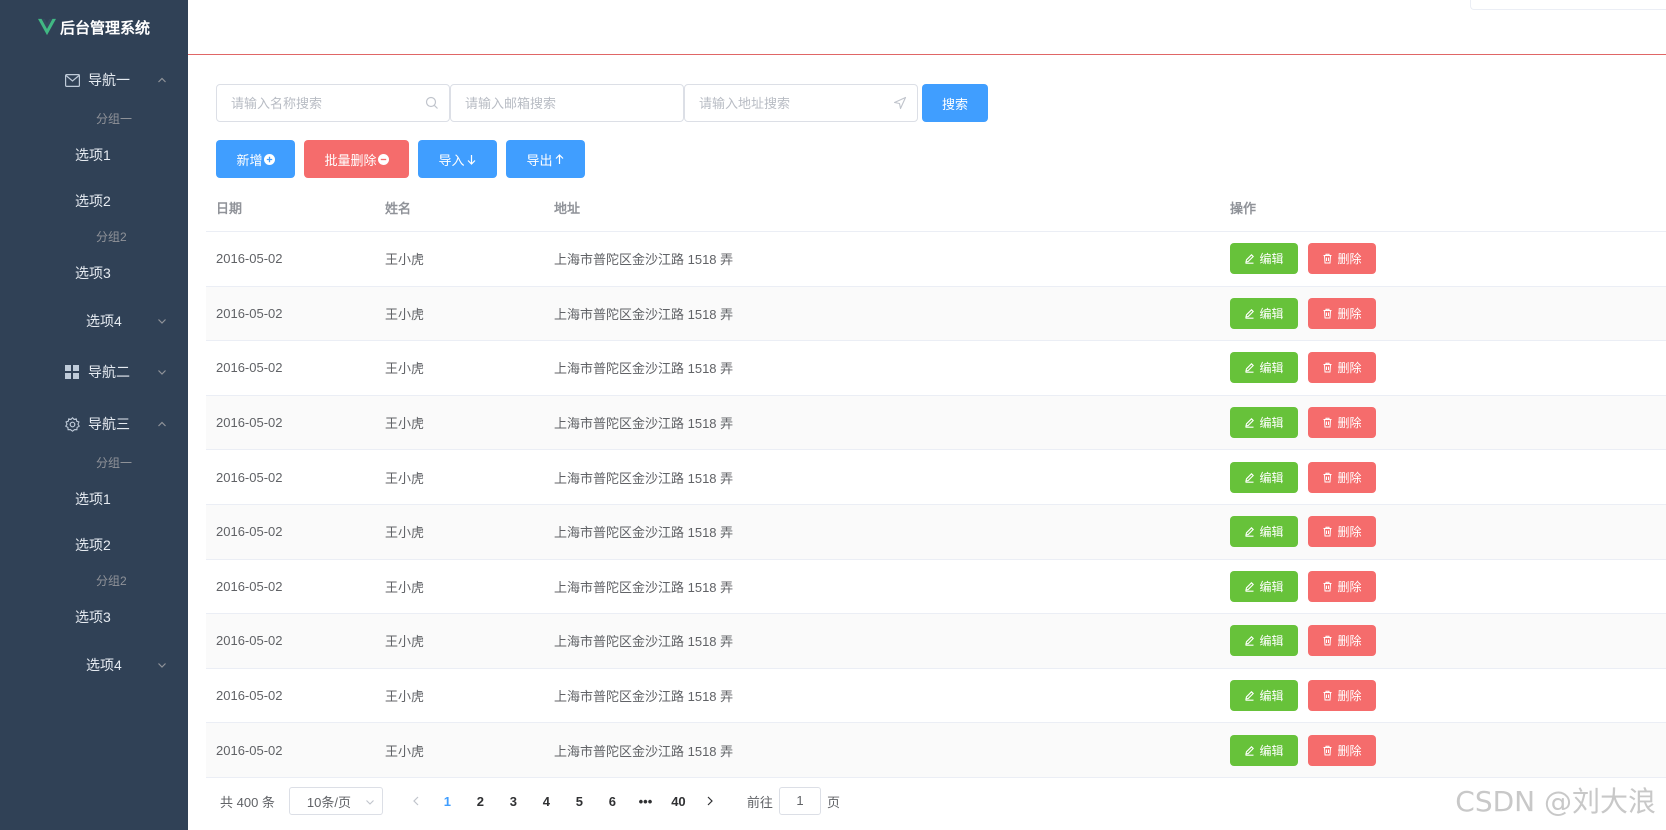 The height and width of the screenshot is (830, 1666). Describe the element at coordinates (162, 424) in the screenshot. I see `chevron-up-icon` at that location.